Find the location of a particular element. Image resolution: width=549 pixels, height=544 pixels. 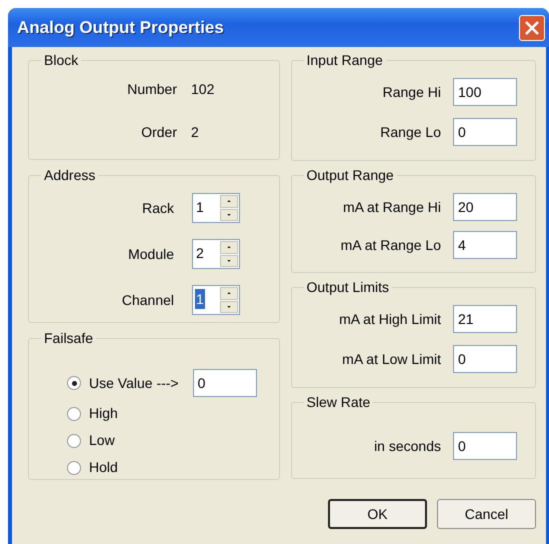

close-icon is located at coordinates (532, 28).